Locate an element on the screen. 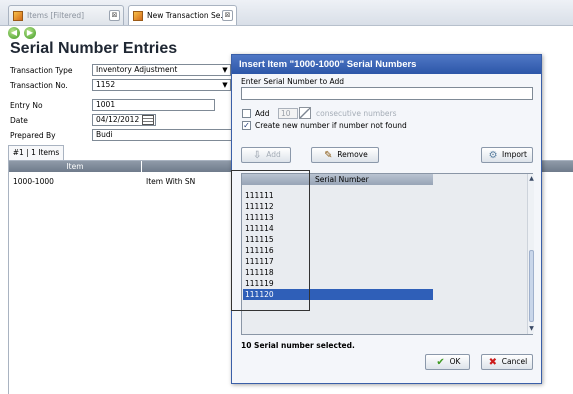  tab-new-transaction: New Transaction Se... ⊠ is located at coordinates (182, 15).